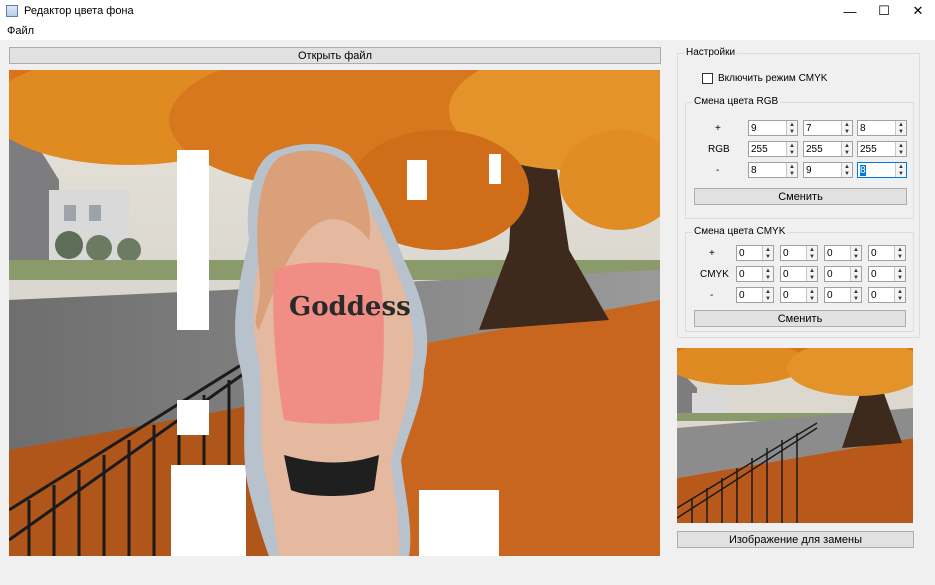  I want to click on cmyk-plus-label: +, so click(712, 253).